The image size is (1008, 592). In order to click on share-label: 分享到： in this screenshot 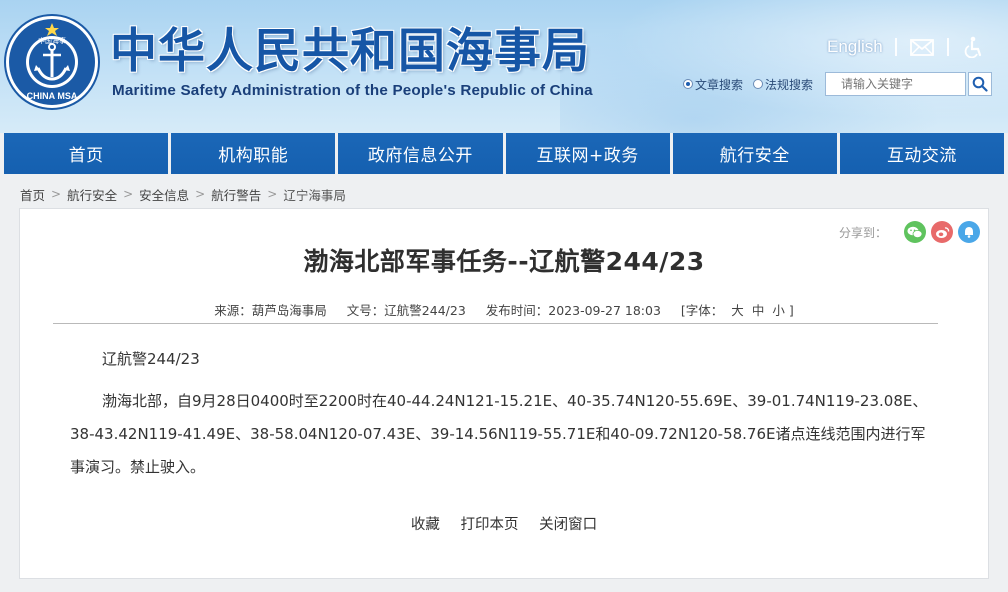, I will do `click(862, 232)`.